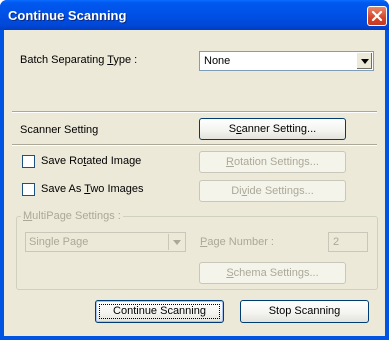 The width and height of the screenshot is (389, 340). I want to click on window-title: Continue Scanning, so click(67, 15).